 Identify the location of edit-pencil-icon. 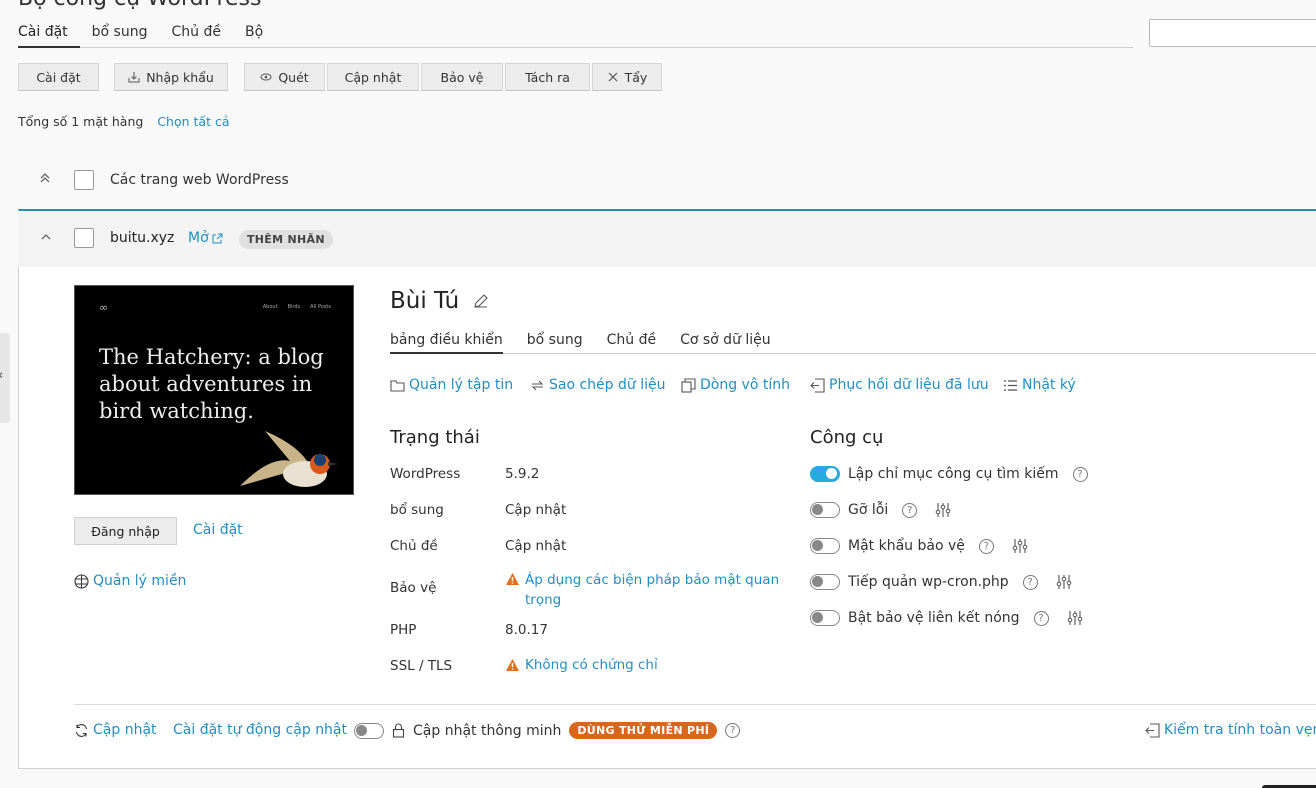
(481, 301).